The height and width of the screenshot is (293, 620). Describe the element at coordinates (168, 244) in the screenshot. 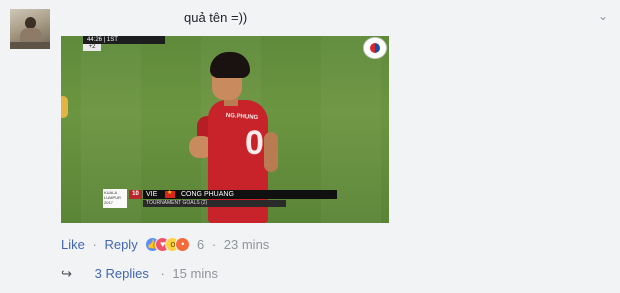

I see `reaction-summary: 👍 ♥ o •` at that location.